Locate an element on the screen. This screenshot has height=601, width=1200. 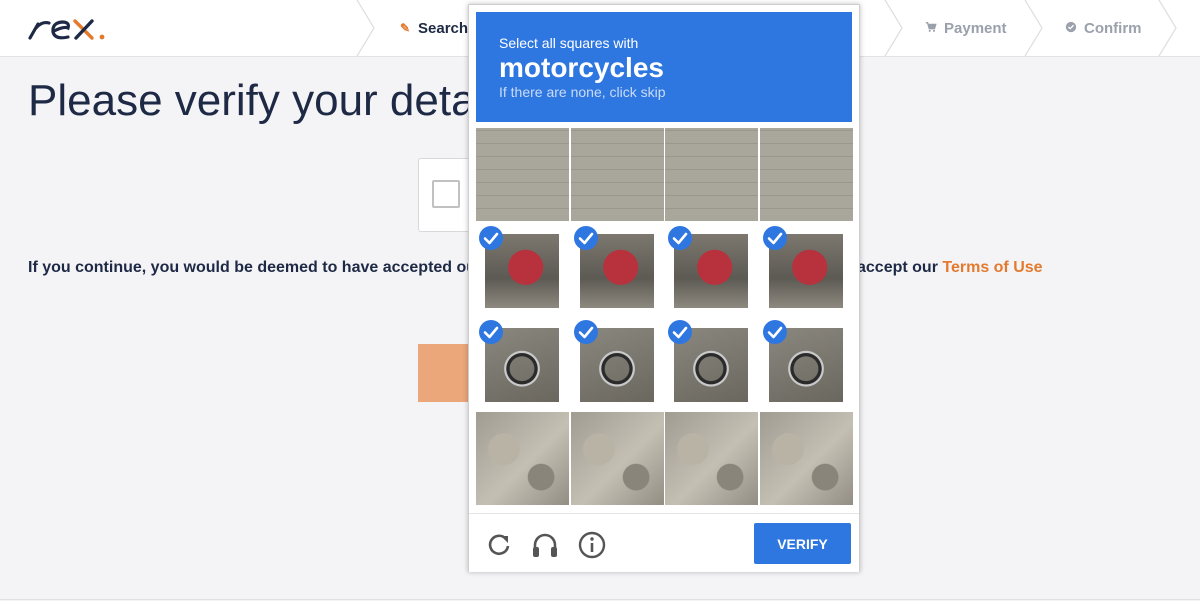
captcha-target-object: motorcycles is located at coordinates (581, 67).